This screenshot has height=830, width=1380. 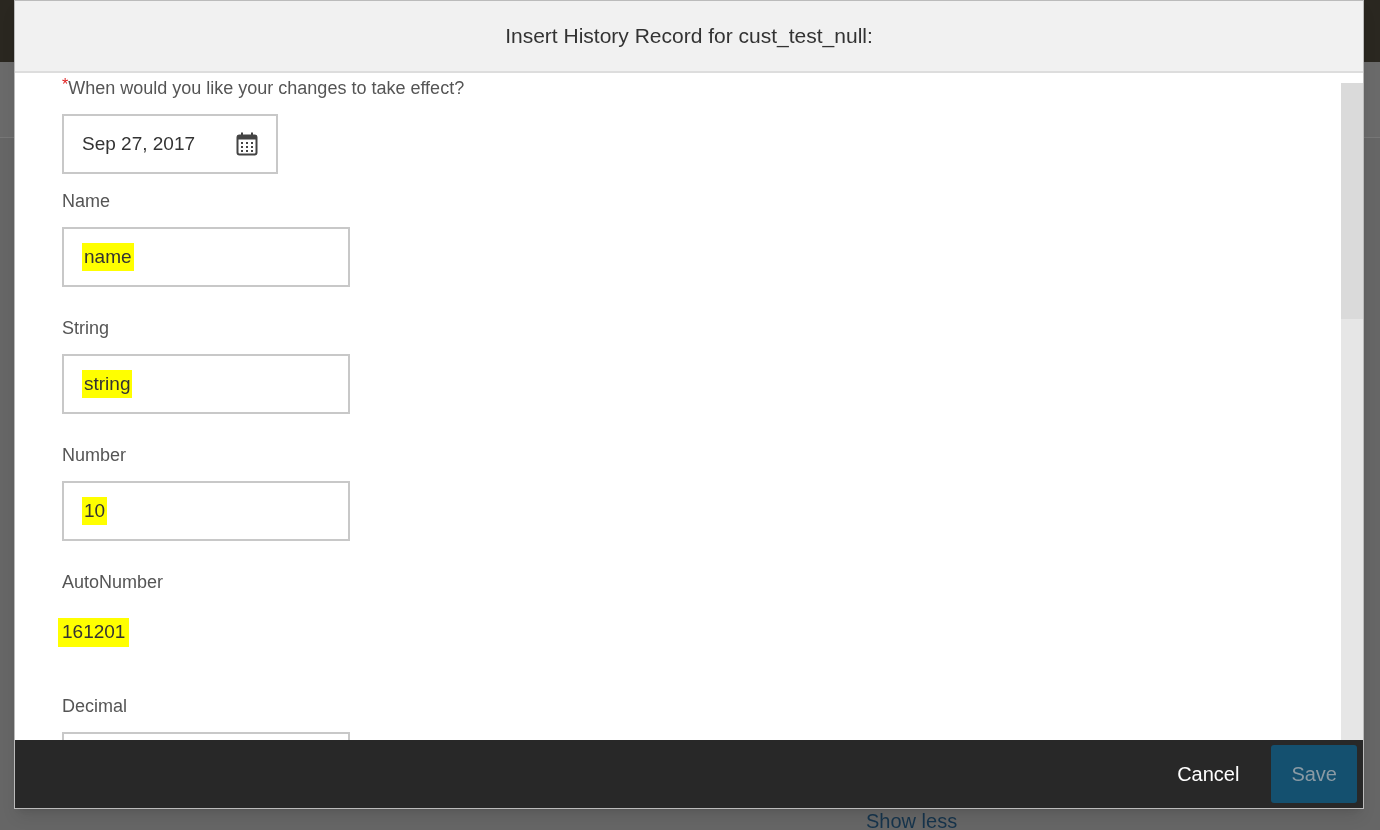 I want to click on date-field: Sep 27, 2017, so click(x=170, y=144).